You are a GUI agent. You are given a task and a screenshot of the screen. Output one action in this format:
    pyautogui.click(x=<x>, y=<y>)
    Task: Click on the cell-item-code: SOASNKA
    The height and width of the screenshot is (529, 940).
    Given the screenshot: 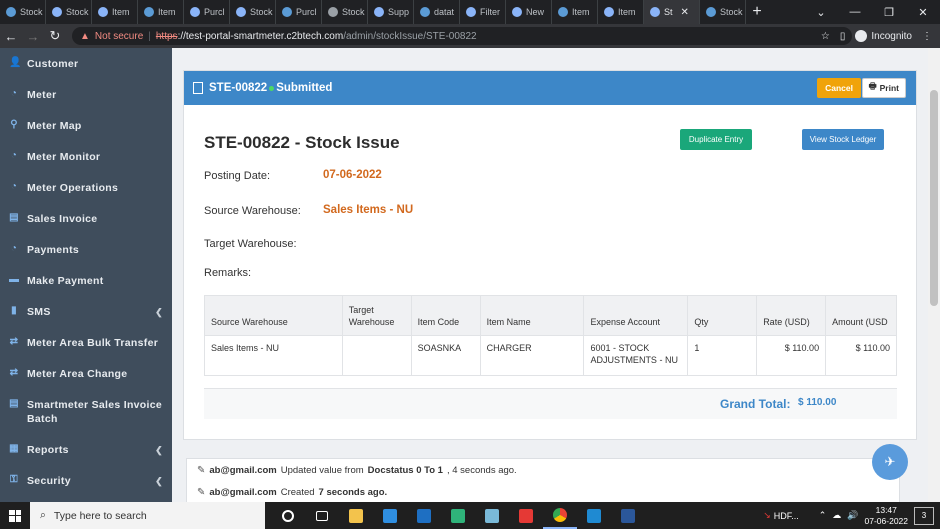 What is the action you would take?
    pyautogui.click(x=445, y=355)
    